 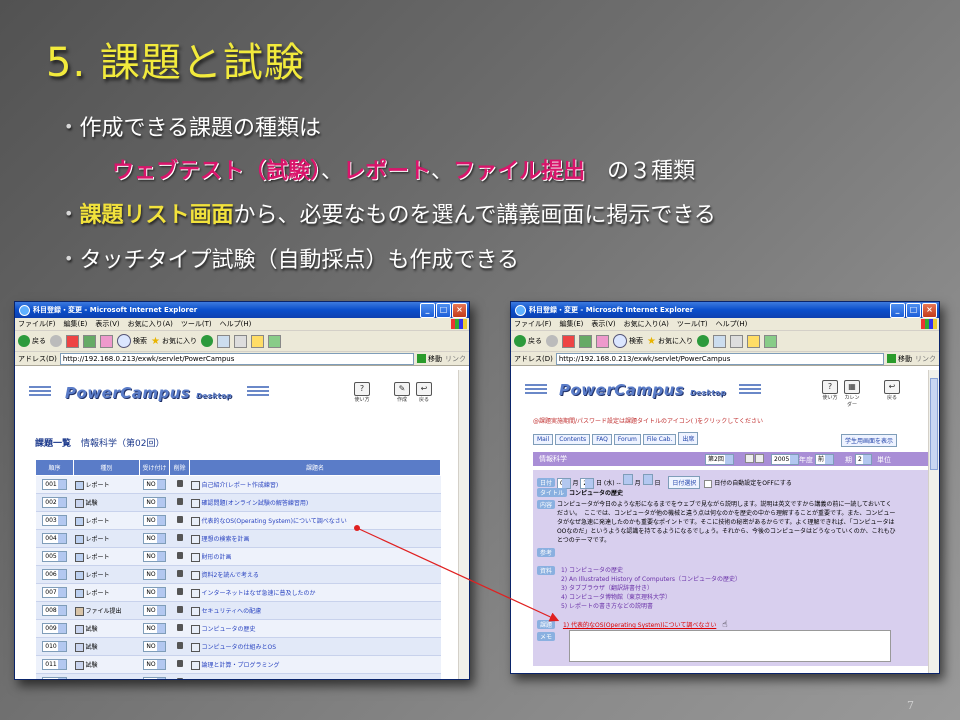 What do you see at coordinates (627, 479) in the screenshot?
I see `end-month-input` at bounding box center [627, 479].